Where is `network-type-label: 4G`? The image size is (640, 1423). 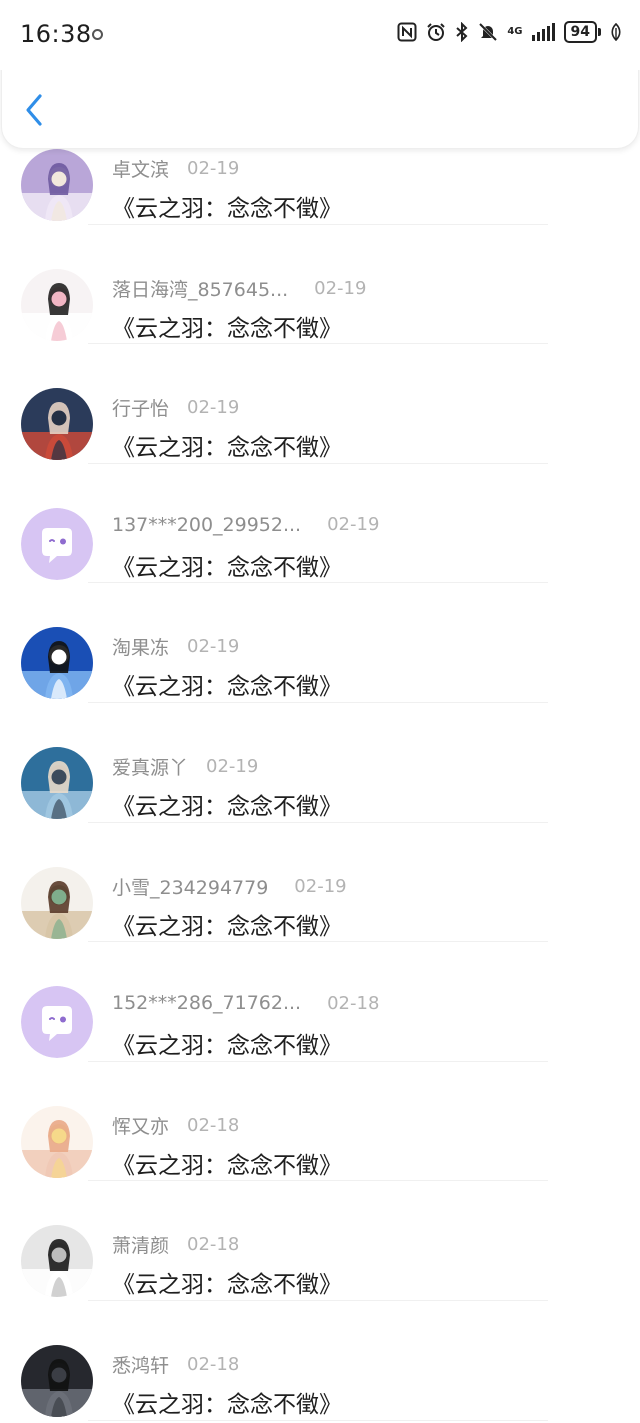 network-type-label: 4G is located at coordinates (515, 31).